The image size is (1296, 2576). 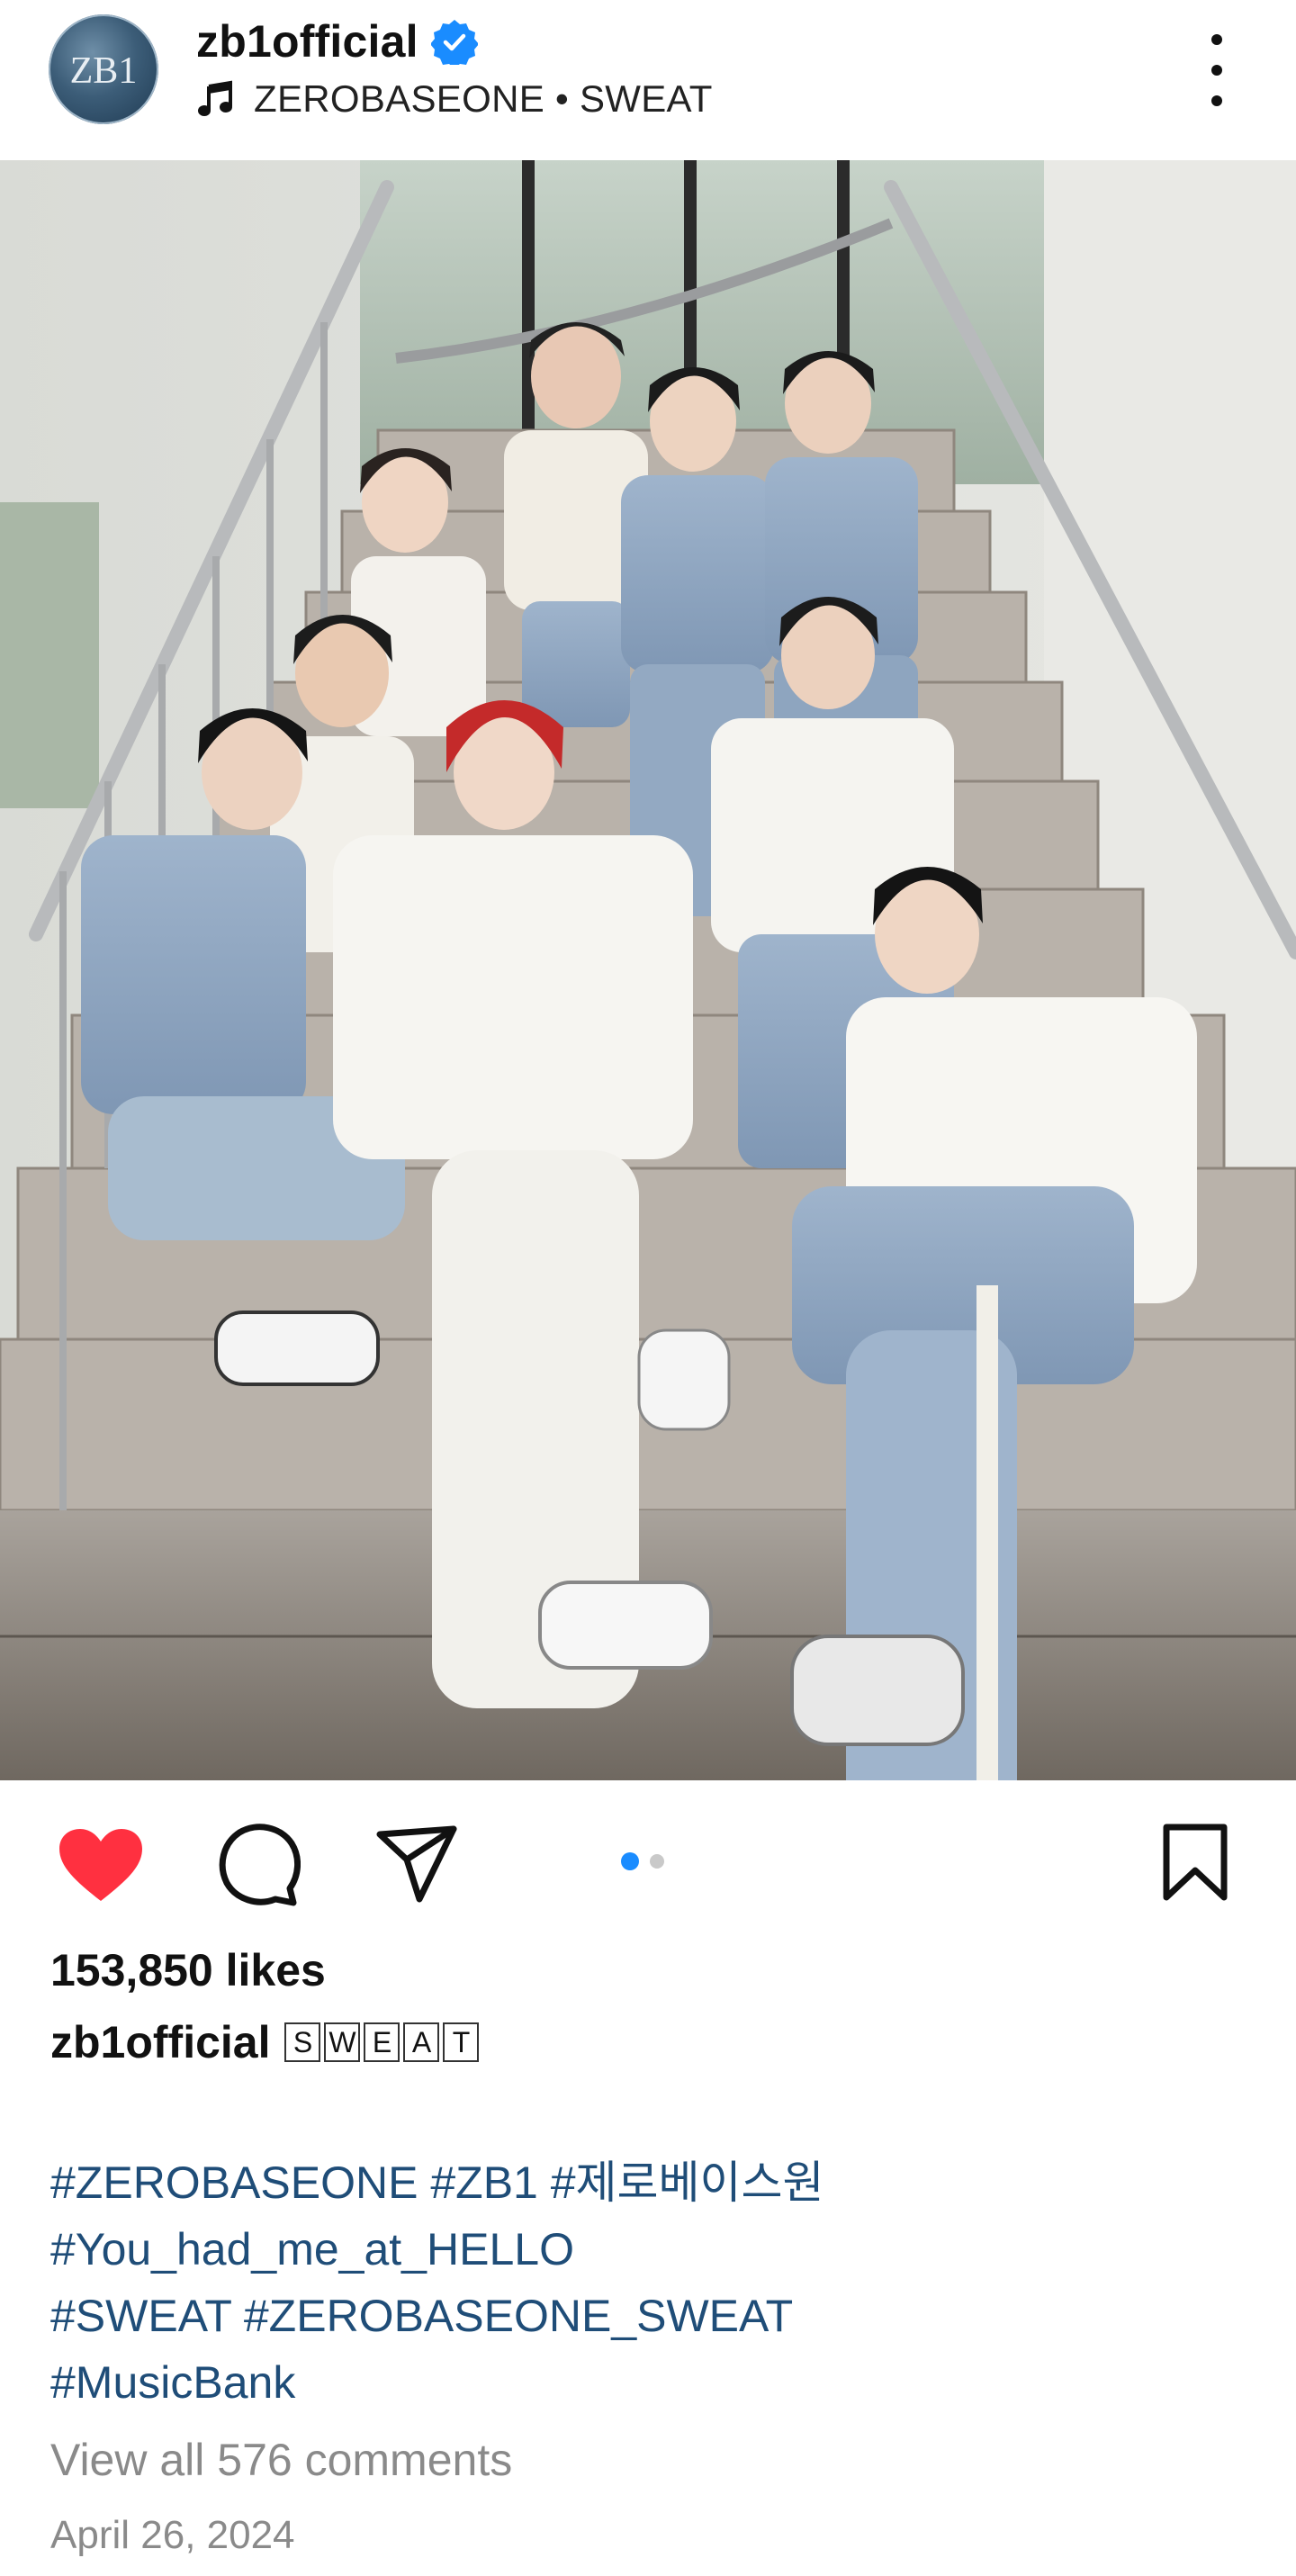 What do you see at coordinates (437, 2382) in the screenshot?
I see `hashtag-line: #MusicBank` at bounding box center [437, 2382].